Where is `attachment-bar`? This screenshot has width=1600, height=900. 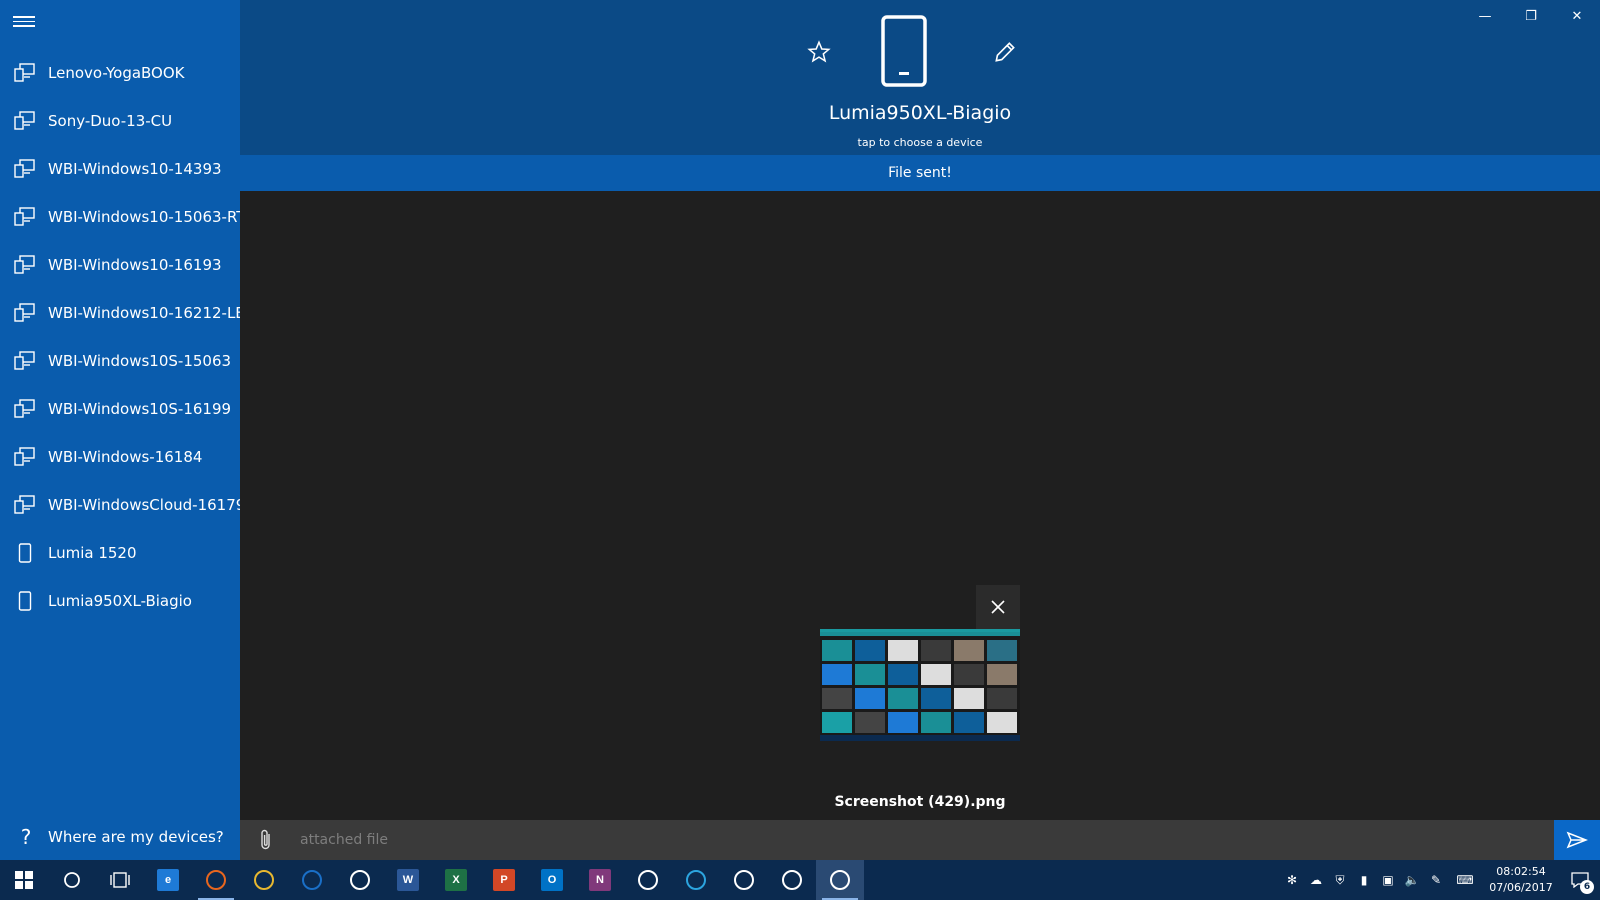
attachment-bar is located at coordinates (920, 840).